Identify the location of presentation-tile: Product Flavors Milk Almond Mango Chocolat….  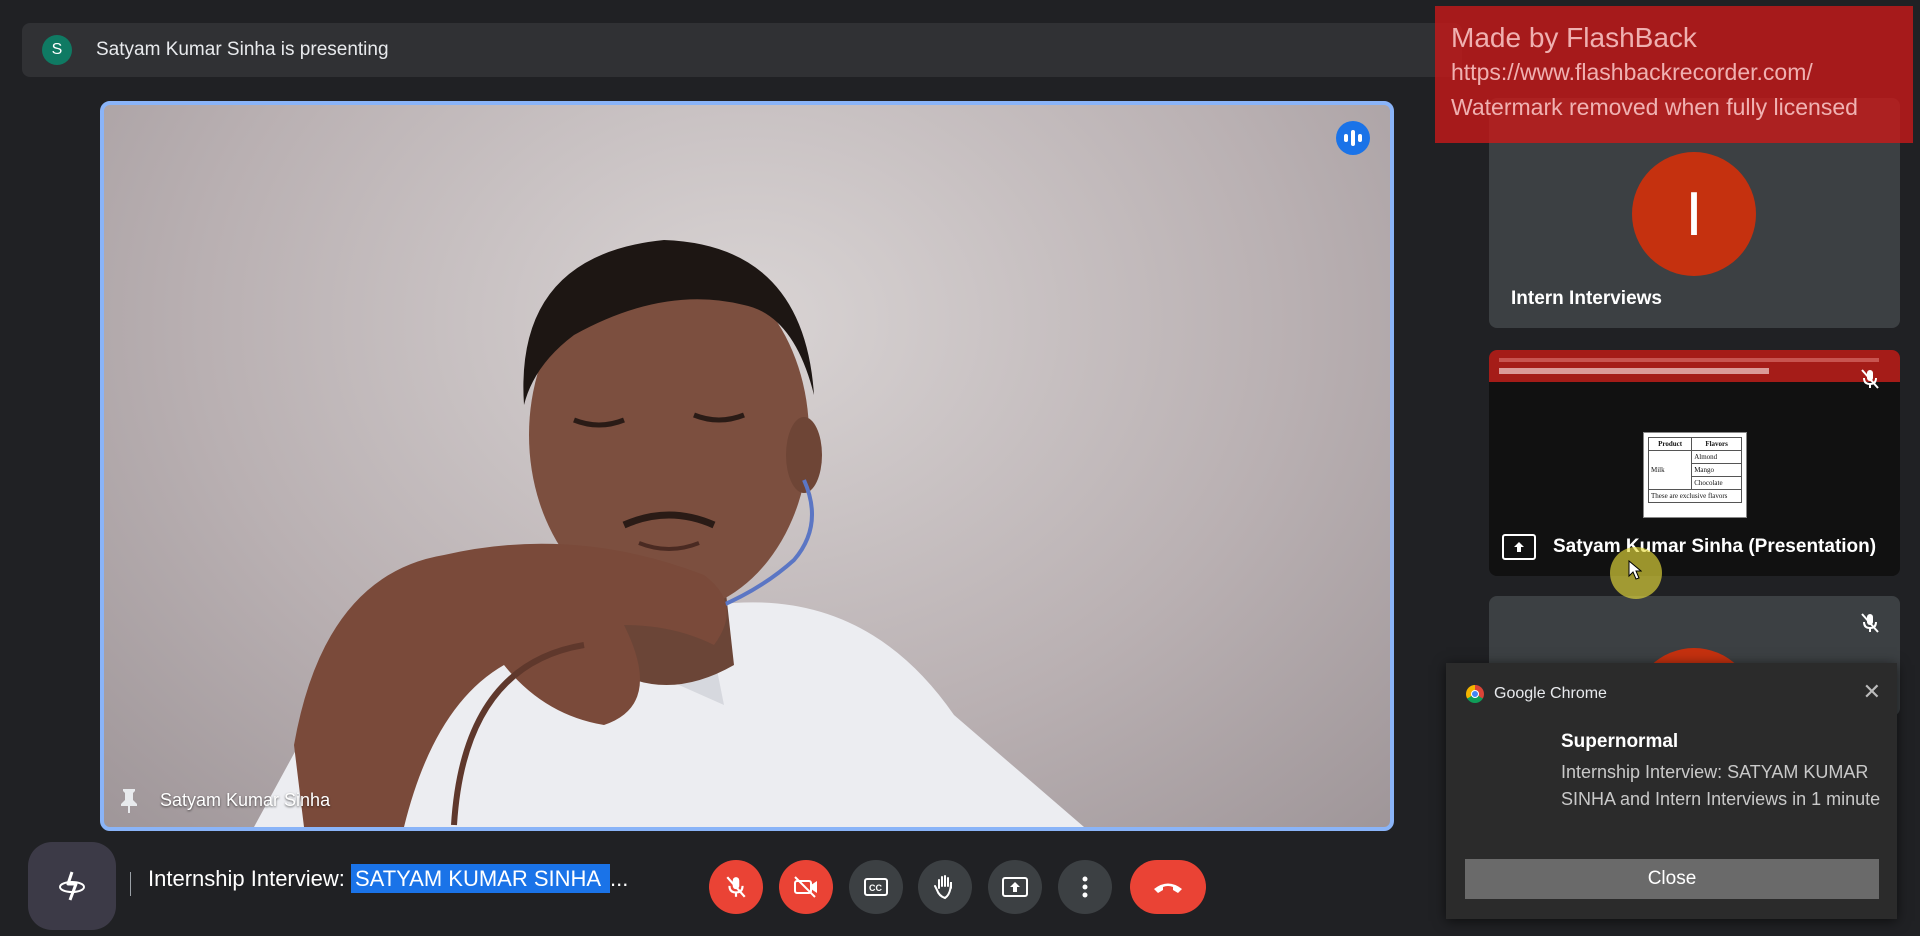
(1694, 463).